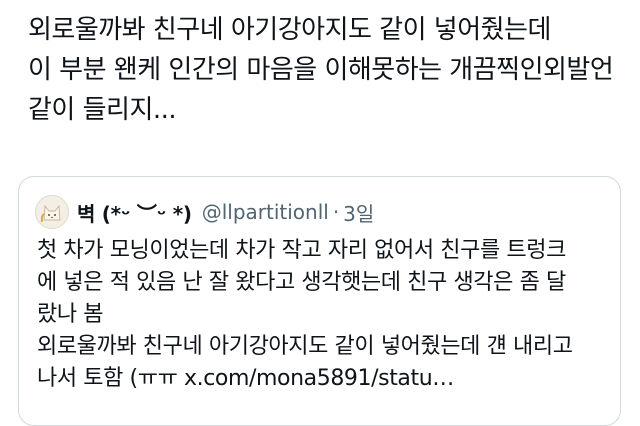  I want to click on cat-avatar-icon, so click(50, 213).